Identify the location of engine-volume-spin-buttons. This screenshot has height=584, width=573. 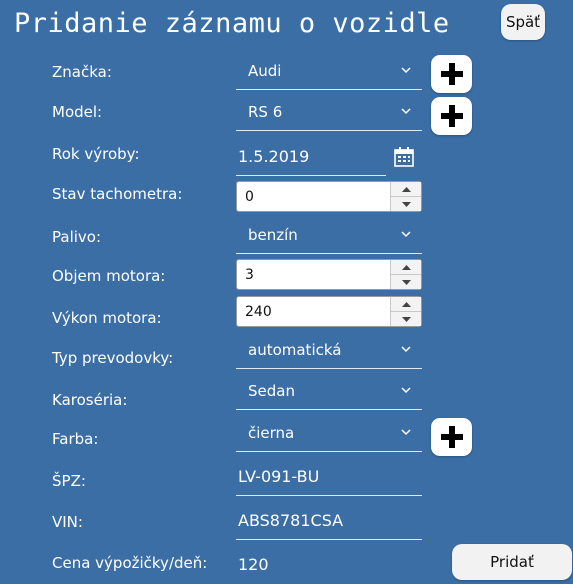
(405, 274).